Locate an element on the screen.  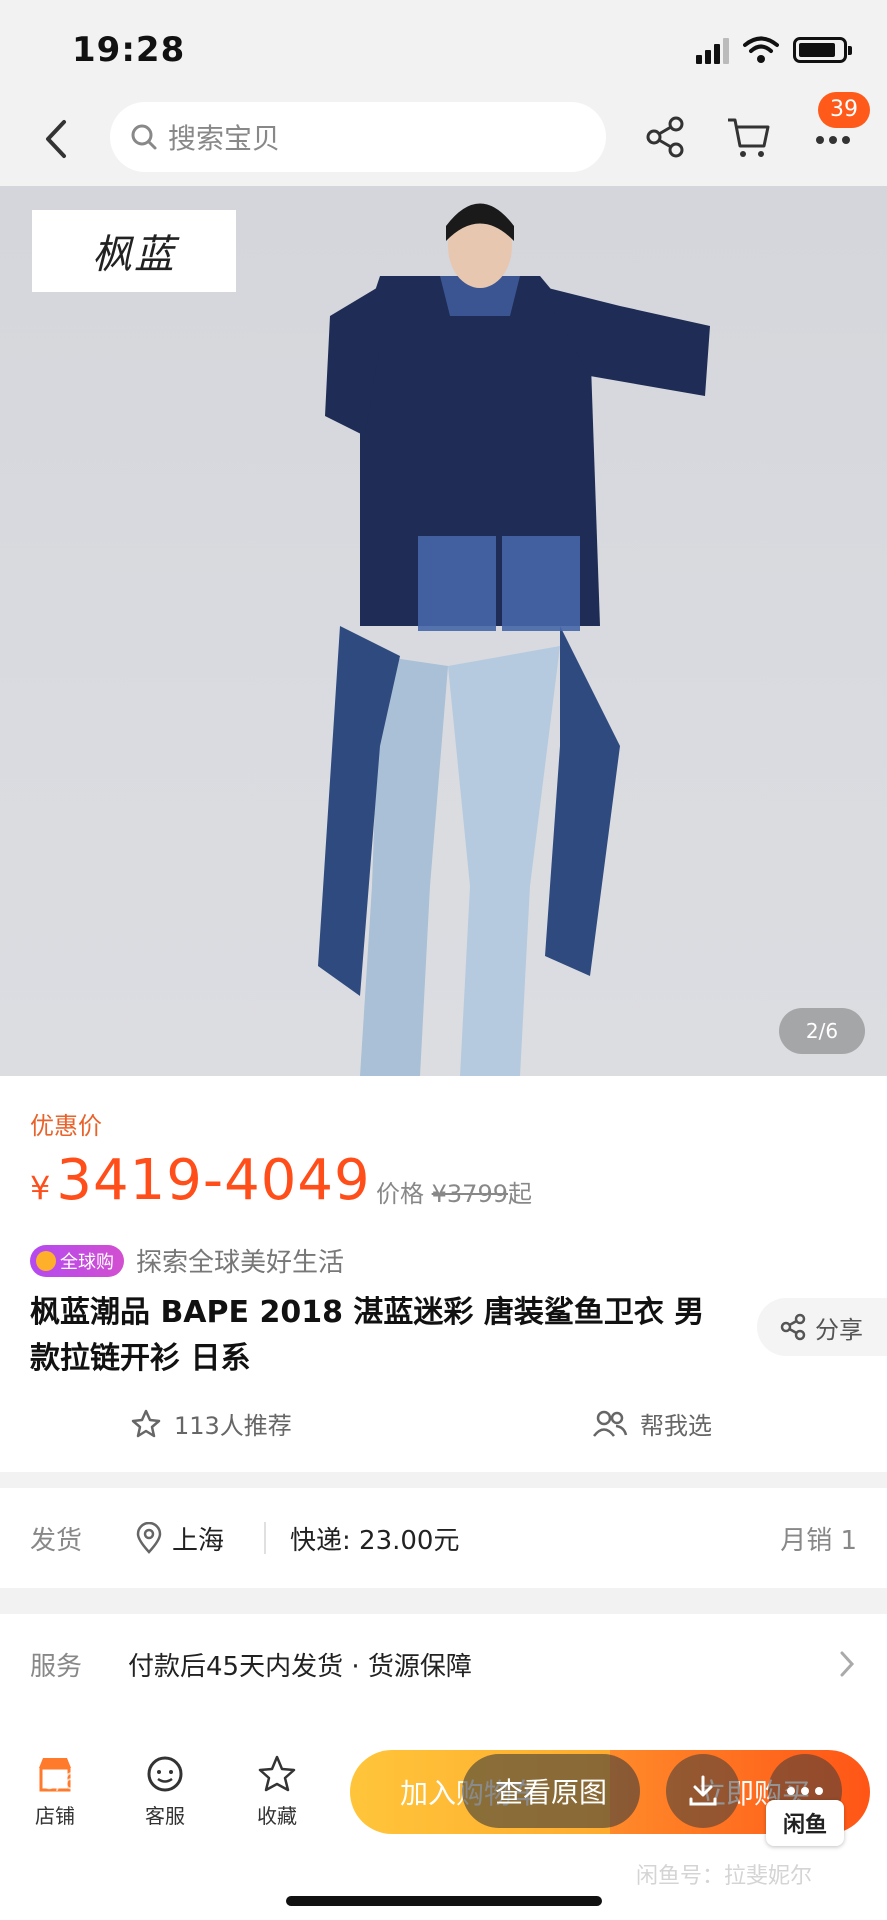
battery-icon is located at coordinates (822, 50).